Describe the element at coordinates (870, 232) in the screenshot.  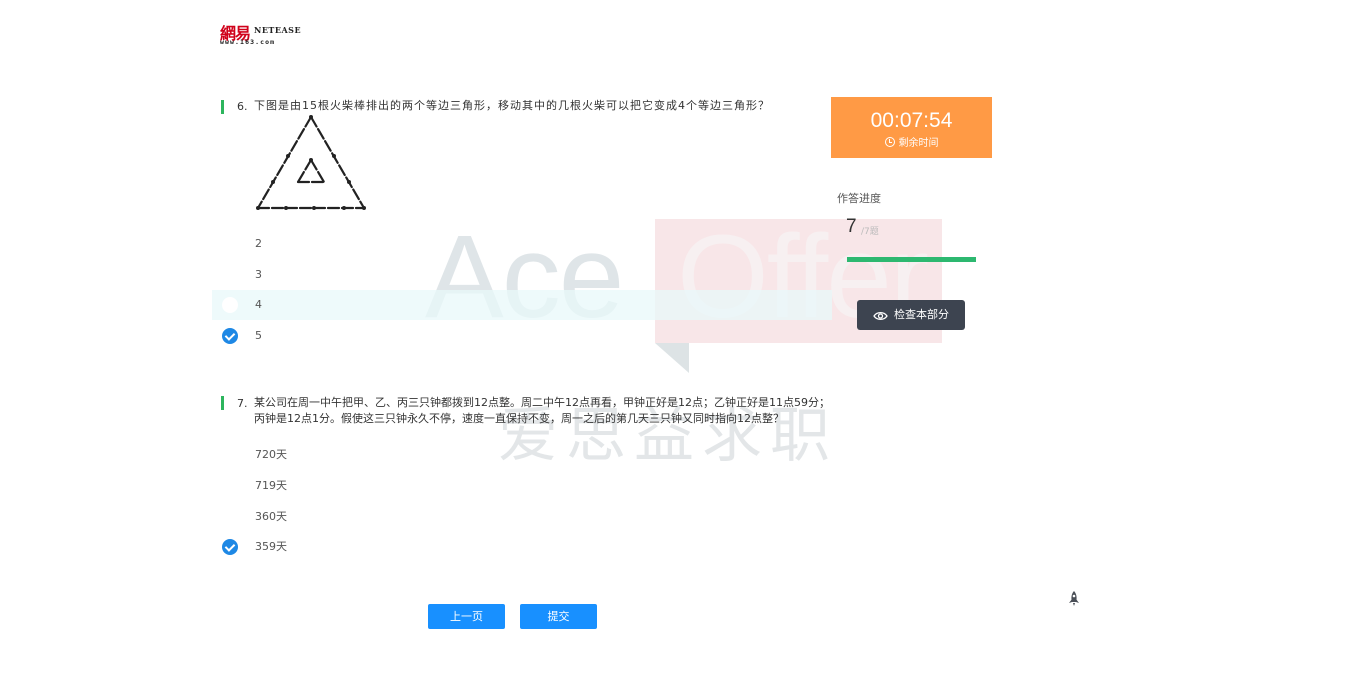
I see `progress-total: /7题` at that location.